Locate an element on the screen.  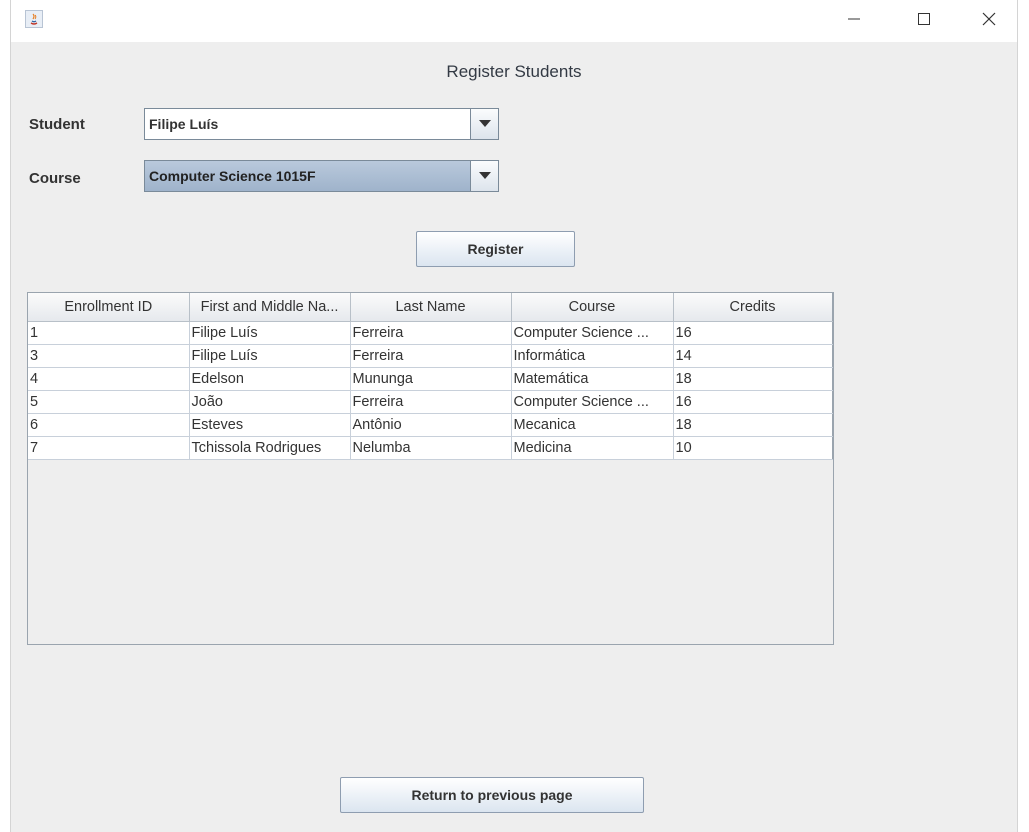
course-label: Course is located at coordinates (55, 178).